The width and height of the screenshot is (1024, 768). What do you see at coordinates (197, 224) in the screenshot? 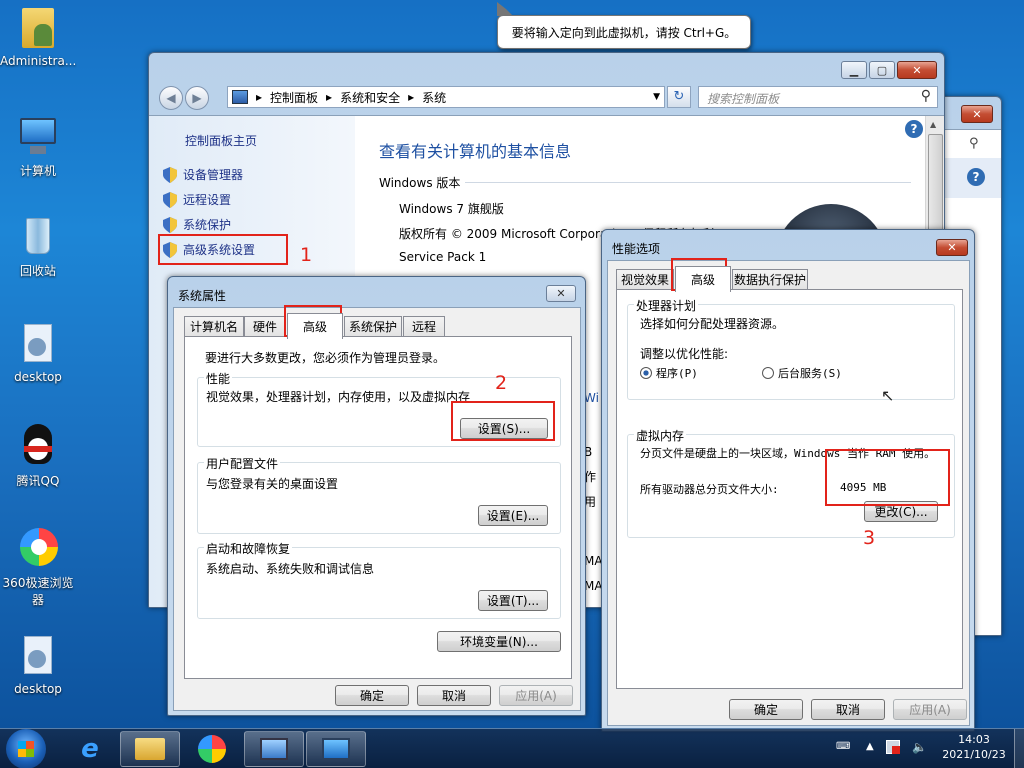
I see `sidebar-item-system-protection: 系统保护` at bounding box center [197, 224].